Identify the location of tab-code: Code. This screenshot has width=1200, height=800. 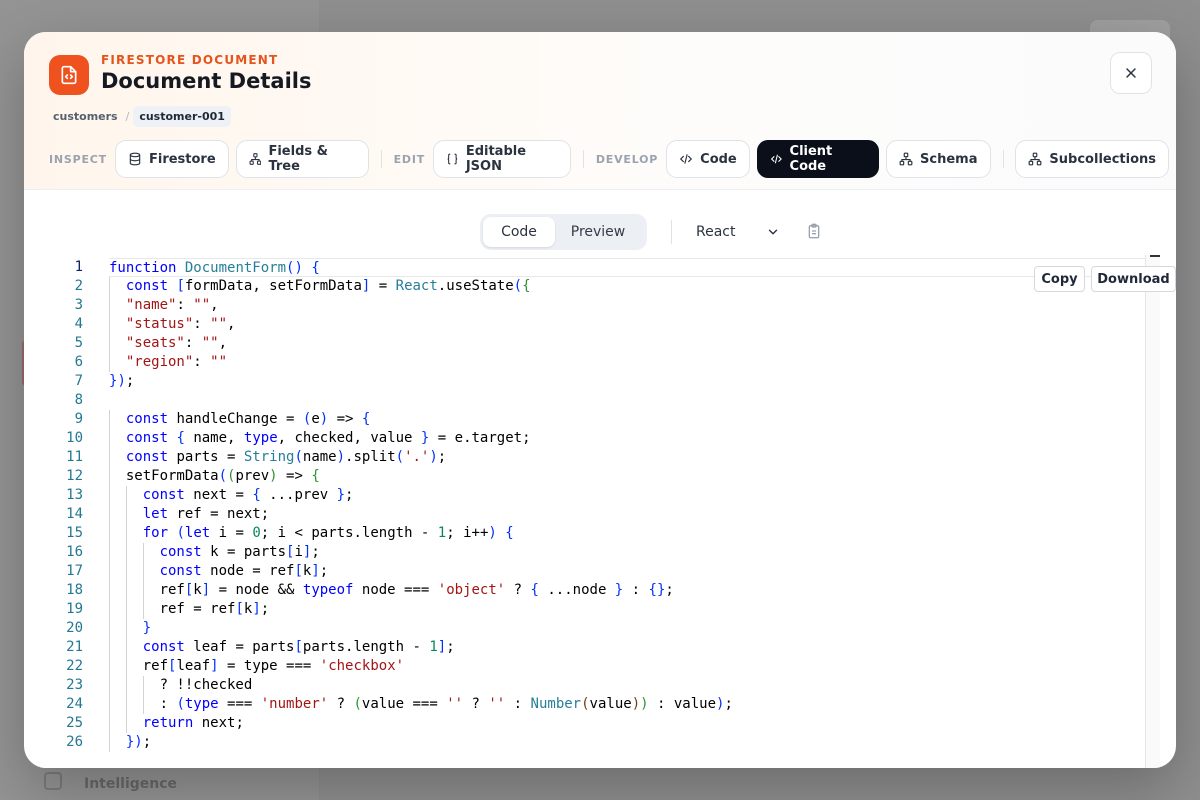
(519, 232).